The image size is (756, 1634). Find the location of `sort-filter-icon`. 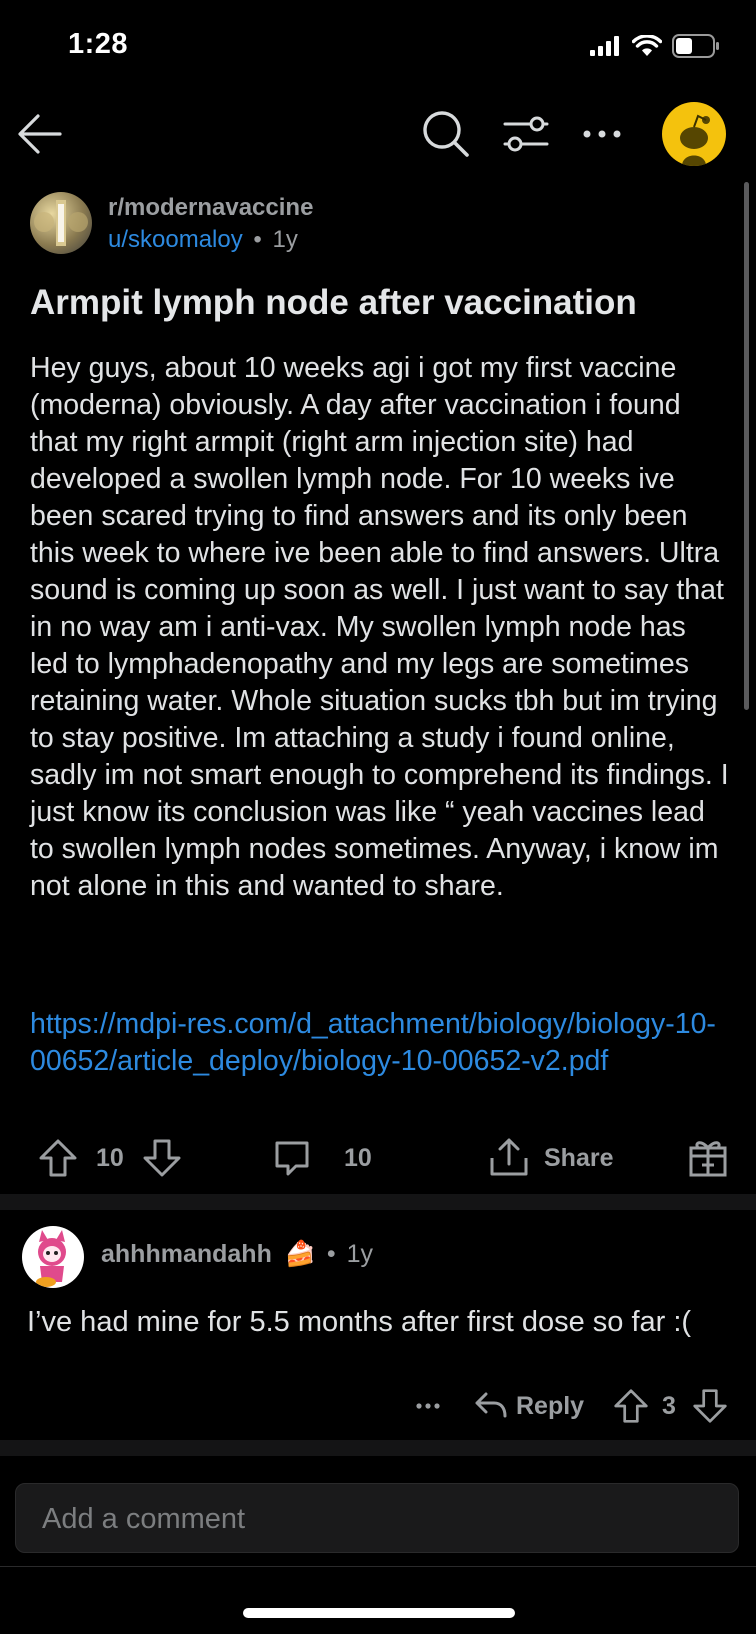

sort-filter-icon is located at coordinates (526, 134).